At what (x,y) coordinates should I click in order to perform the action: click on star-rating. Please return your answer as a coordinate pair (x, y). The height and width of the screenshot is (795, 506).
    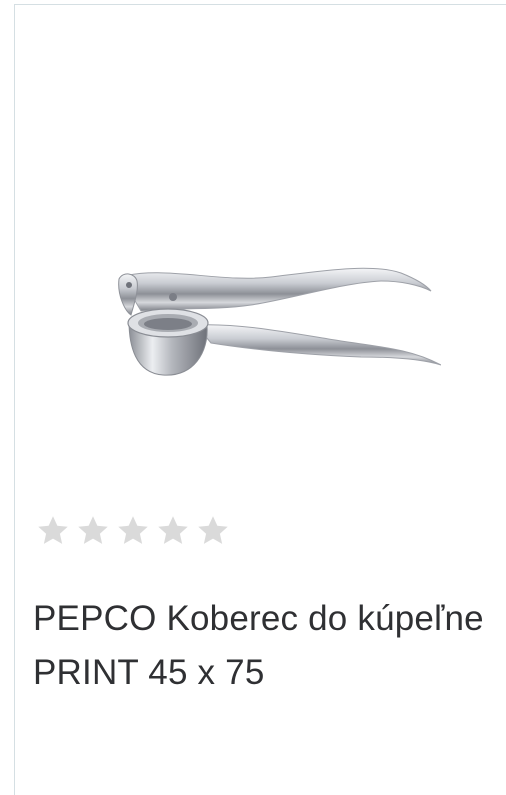
    Looking at the image, I should click on (133, 533).